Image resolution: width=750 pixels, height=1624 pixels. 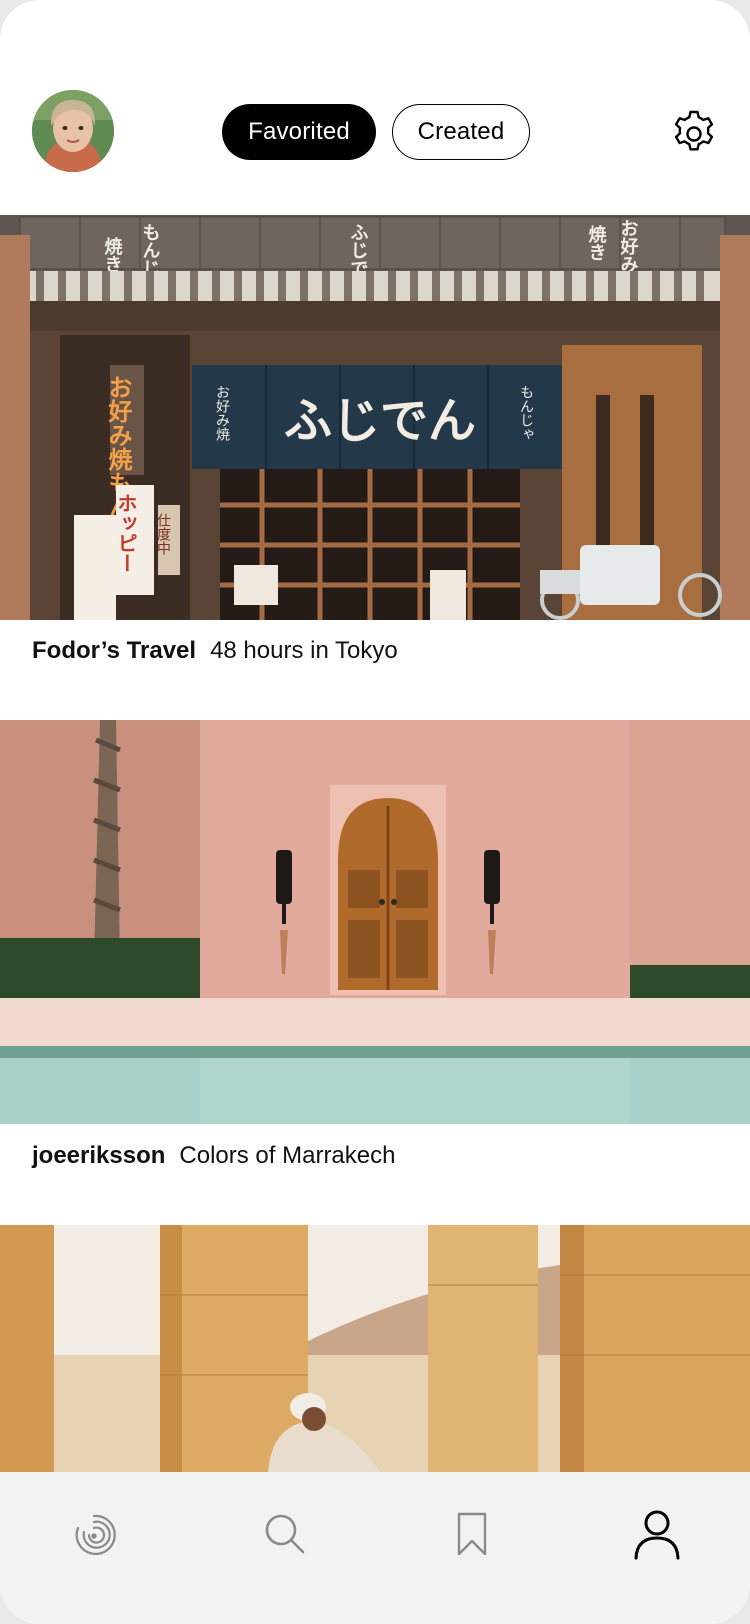 I want to click on header: Favorited Created, so click(x=375, y=107).